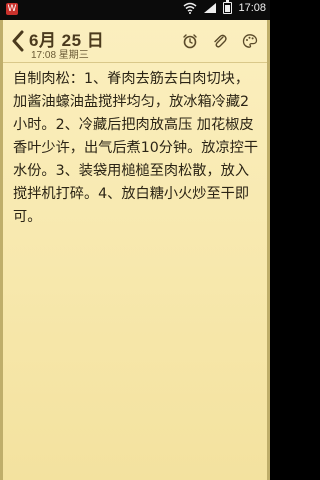 Image resolution: width=320 pixels, height=480 pixels. I want to click on wifi-icon, so click(190, 8).